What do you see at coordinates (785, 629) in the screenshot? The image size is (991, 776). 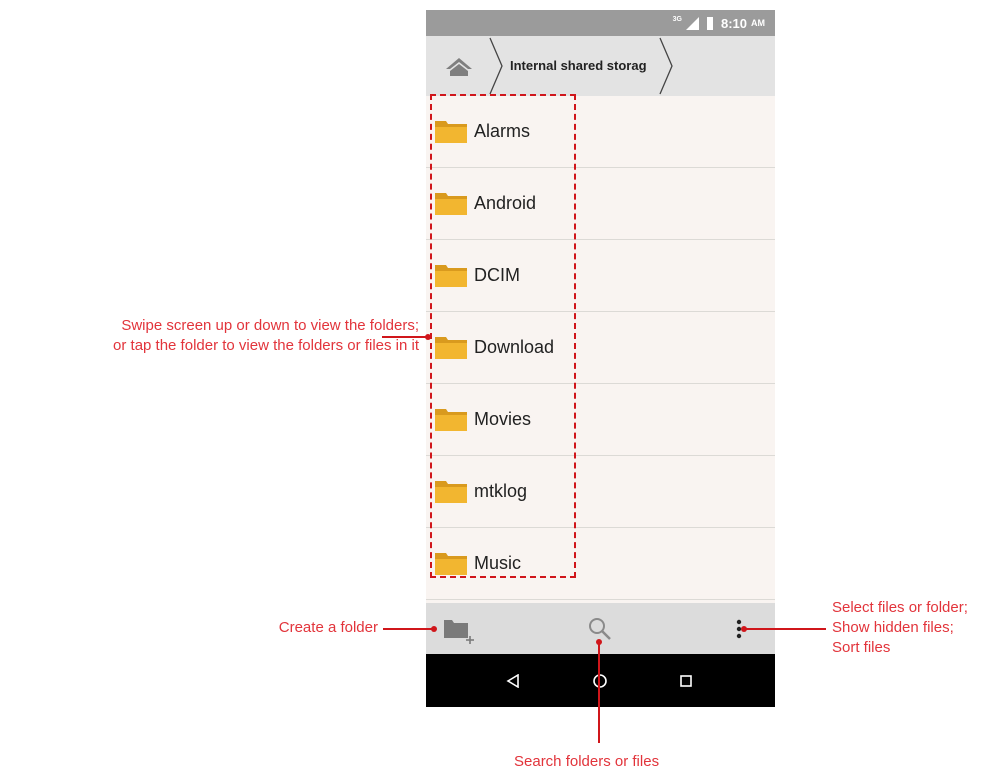 I see `callout-more-leader` at bounding box center [785, 629].